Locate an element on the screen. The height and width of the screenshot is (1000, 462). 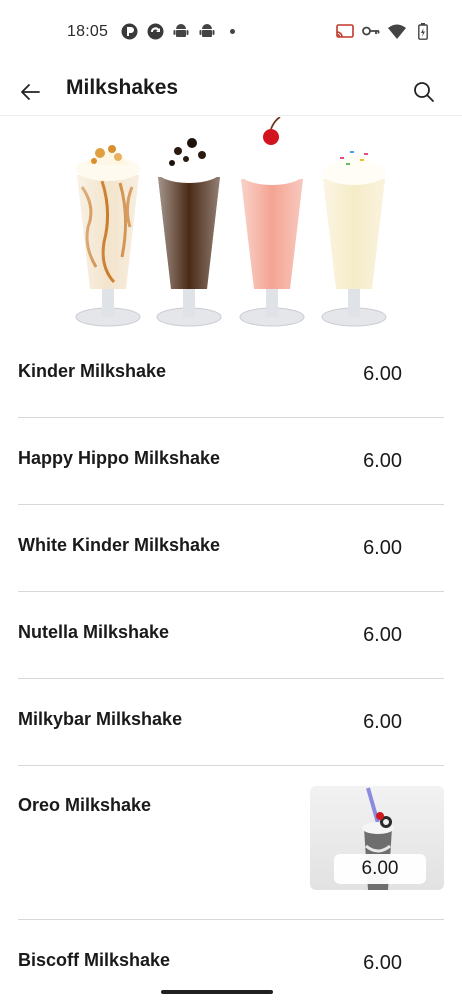
status-notification-icons is located at coordinates (177, 31).